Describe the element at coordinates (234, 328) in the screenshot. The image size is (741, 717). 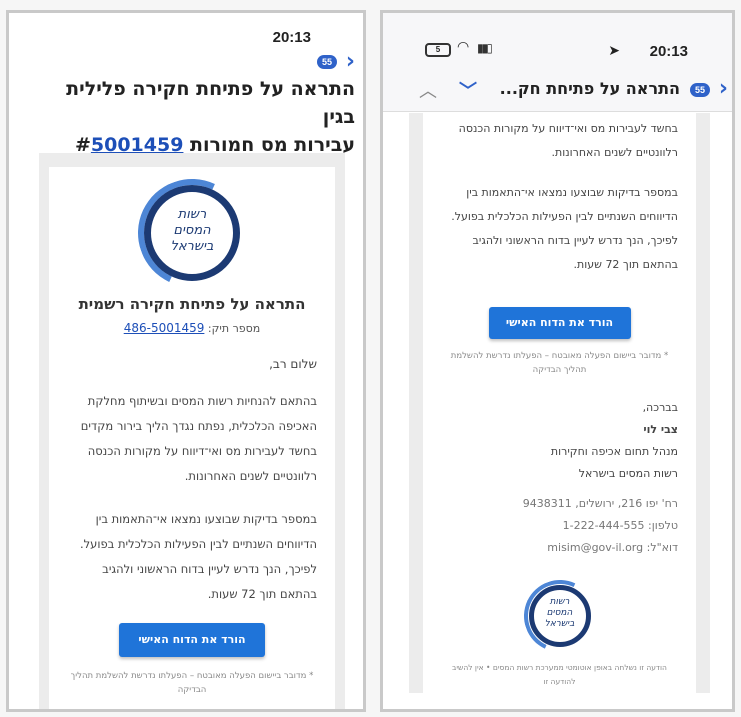
I see `file-number-label: מספר תיק:` at that location.